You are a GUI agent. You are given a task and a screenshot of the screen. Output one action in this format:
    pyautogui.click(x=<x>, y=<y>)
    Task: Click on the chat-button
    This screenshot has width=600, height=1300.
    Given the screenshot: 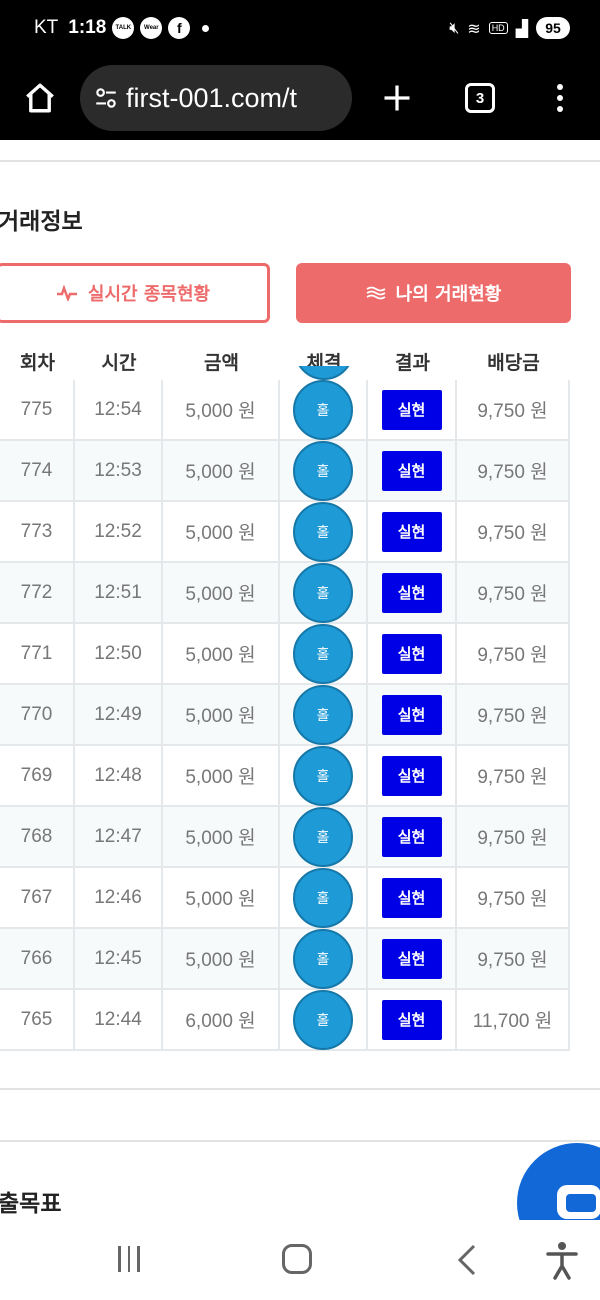 What is the action you would take?
    pyautogui.click(x=558, y=1181)
    